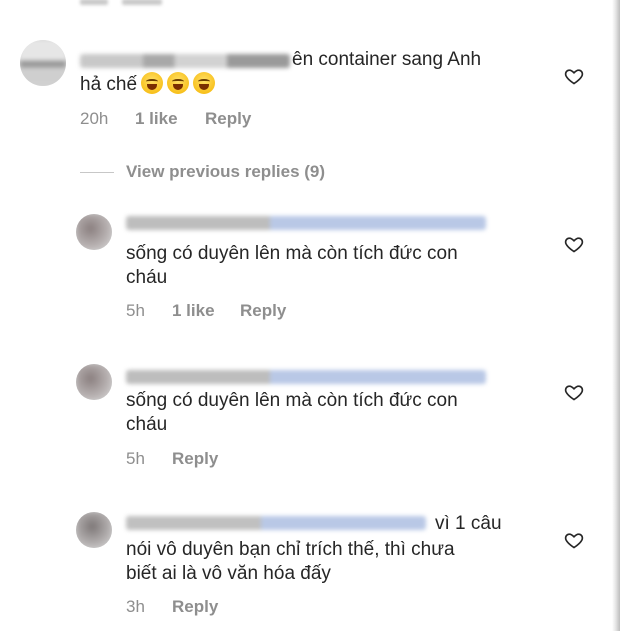  What do you see at coordinates (226, 171) in the screenshot?
I see `view-previous-replies-label: View previous replies (9)` at bounding box center [226, 171].